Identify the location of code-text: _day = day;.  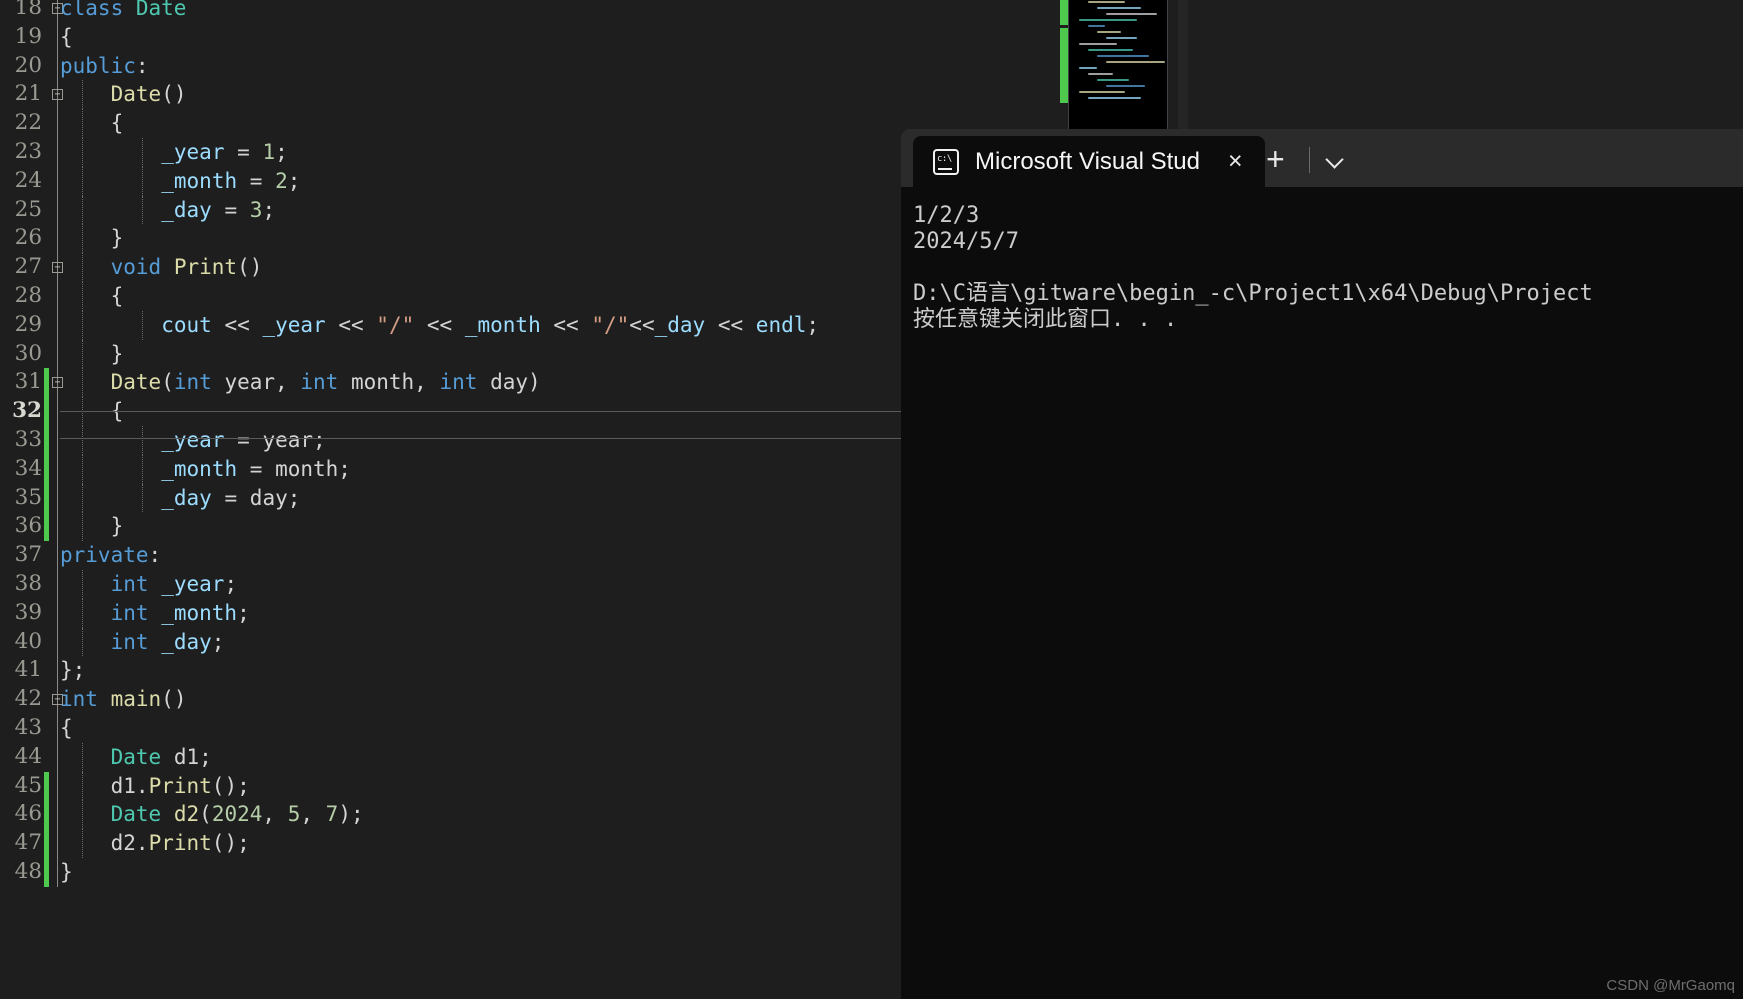
(231, 497).